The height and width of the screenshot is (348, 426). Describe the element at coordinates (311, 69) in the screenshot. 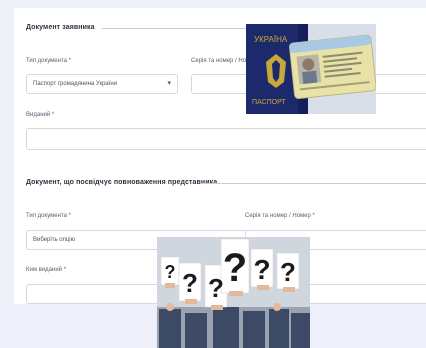

I see `passport-photo-image: УКРАЇНА ПАСПОРТ` at that location.